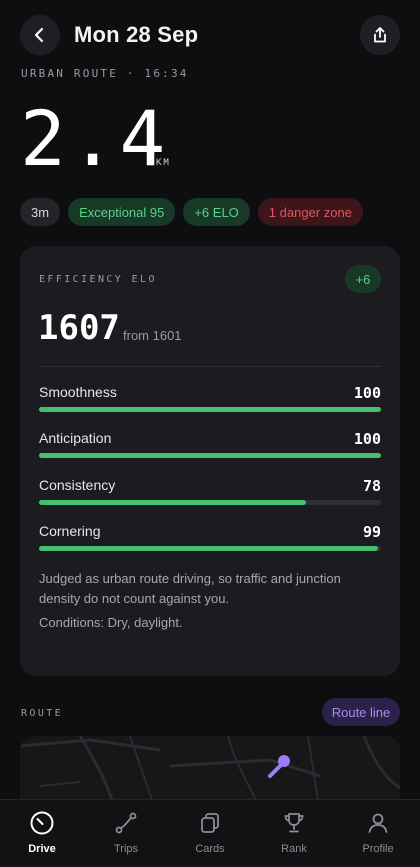 Image resolution: width=420 pixels, height=867 pixels. What do you see at coordinates (210, 823) in the screenshot?
I see `cards-icon` at bounding box center [210, 823].